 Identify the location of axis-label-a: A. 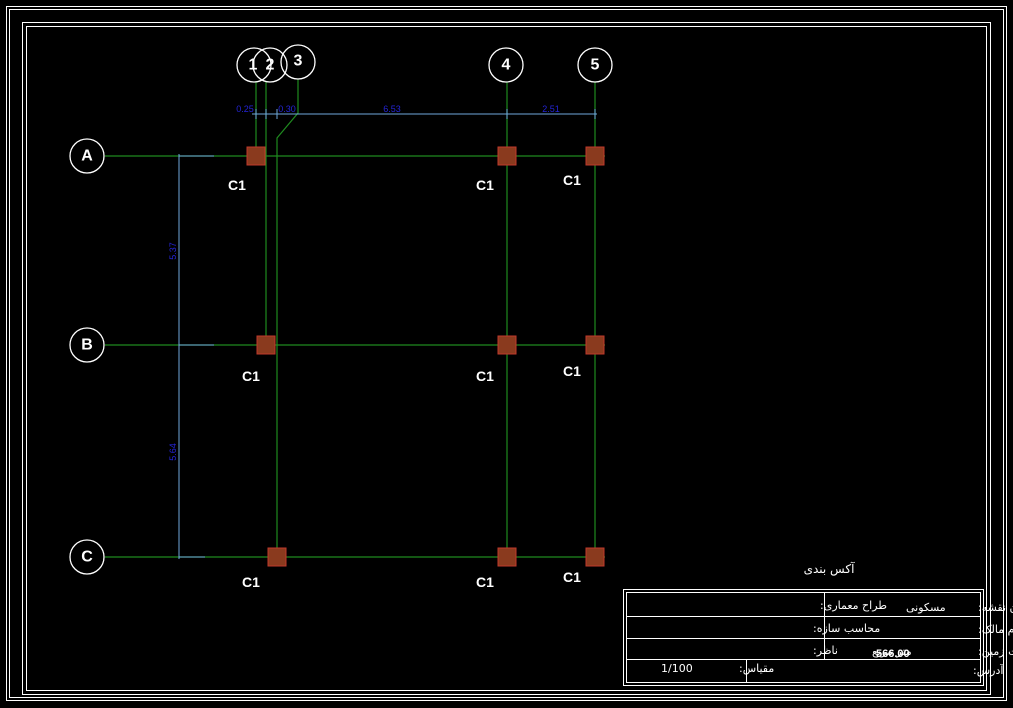
(87, 156).